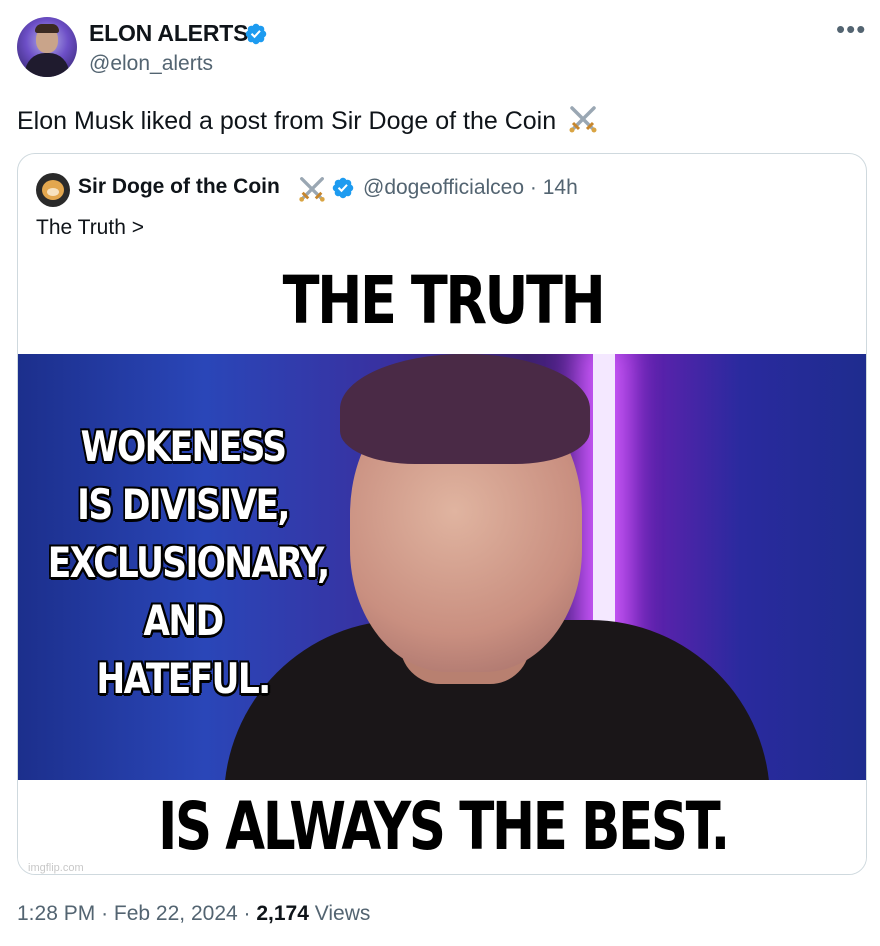 The height and width of the screenshot is (946, 880). What do you see at coordinates (168, 33) in the screenshot?
I see `author-name: ELON ALERTS` at bounding box center [168, 33].